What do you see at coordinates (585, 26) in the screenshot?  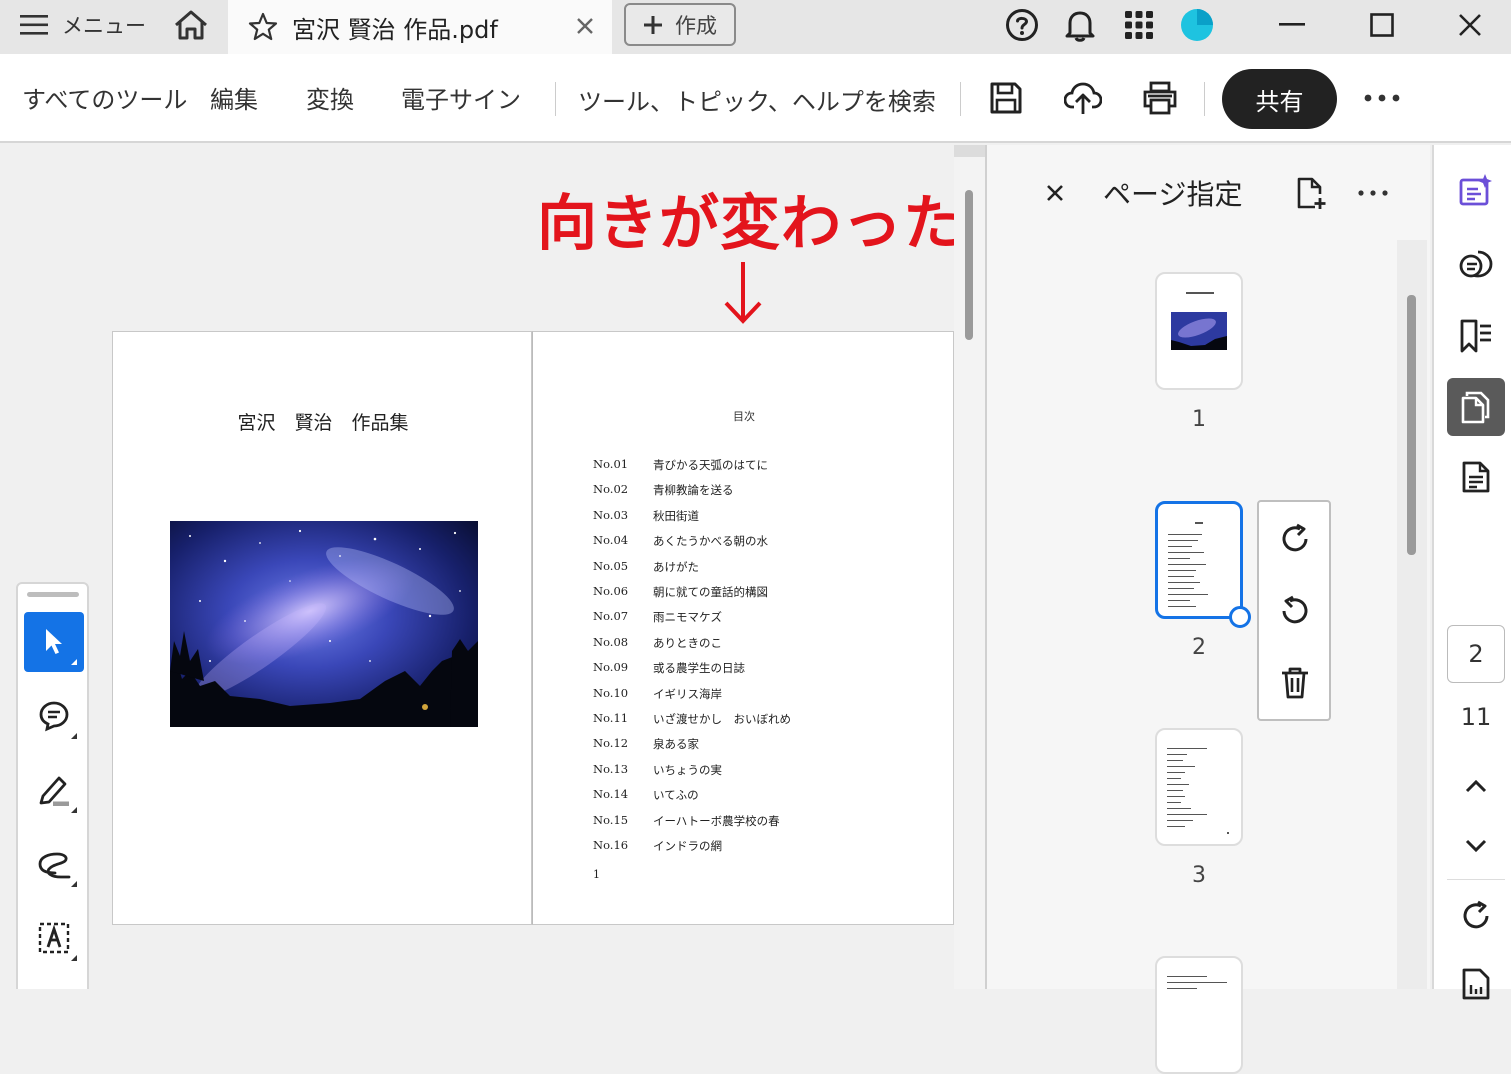 I see `tab-close-button` at bounding box center [585, 26].